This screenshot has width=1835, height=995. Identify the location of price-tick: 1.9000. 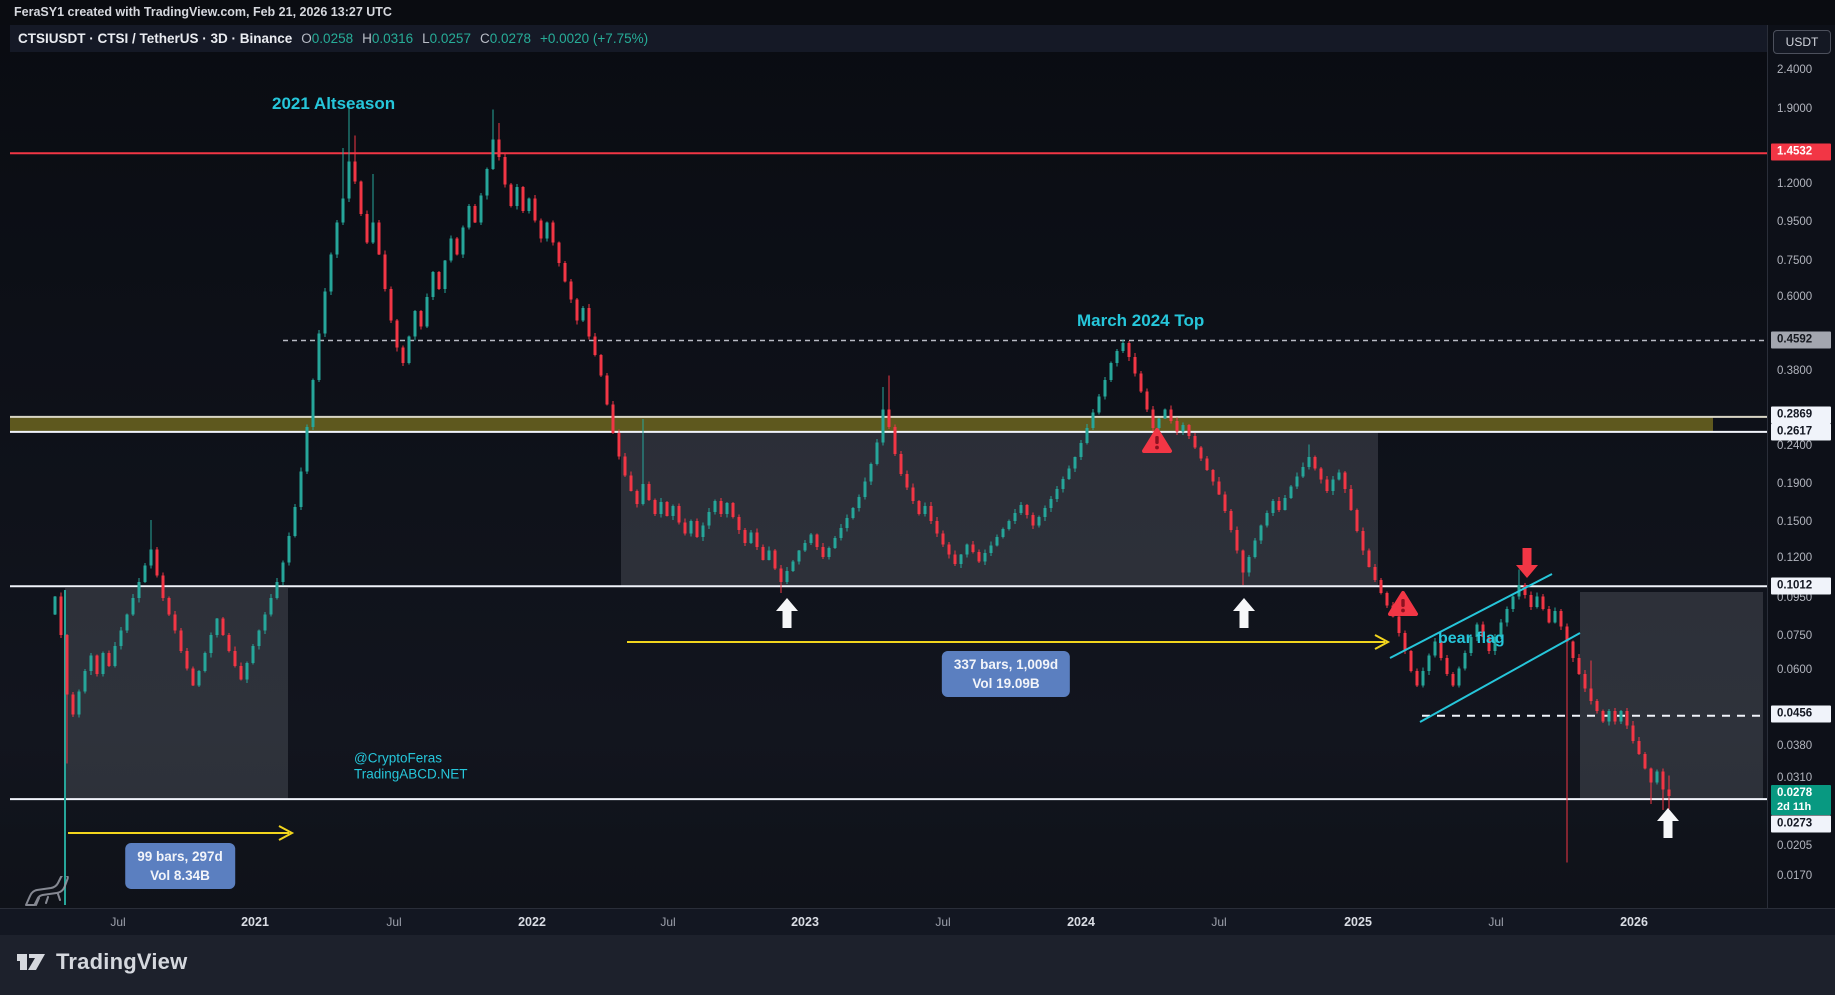
(1795, 109).